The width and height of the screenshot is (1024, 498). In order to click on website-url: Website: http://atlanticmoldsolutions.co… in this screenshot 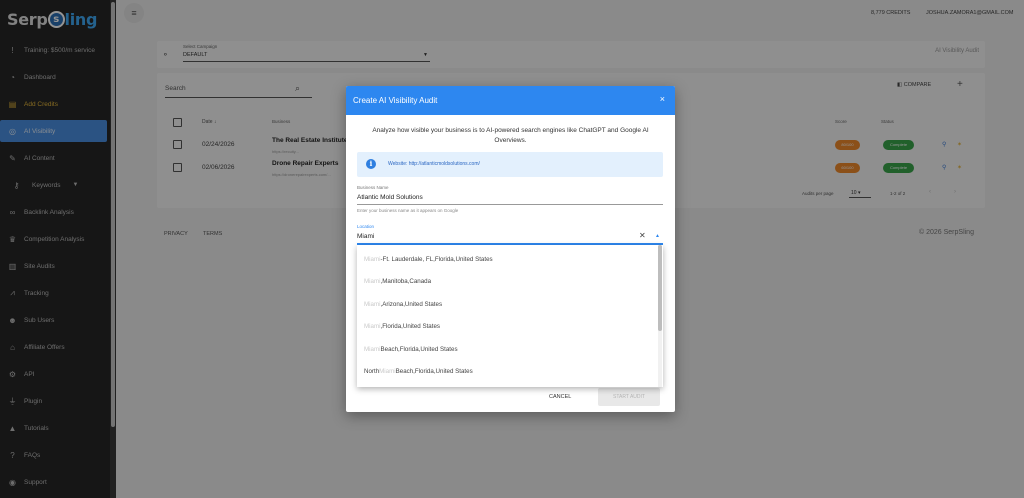, I will do `click(434, 164)`.